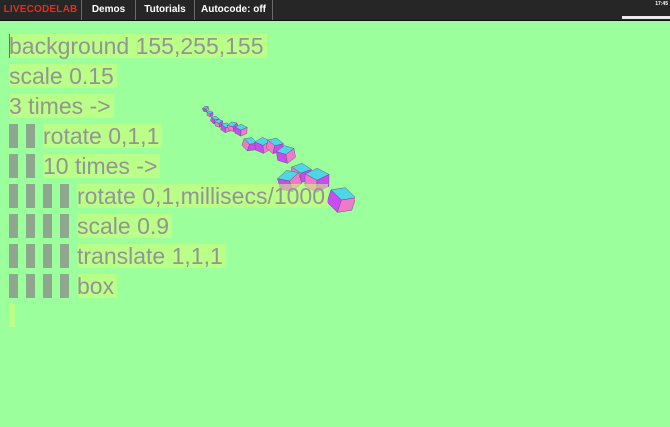  Describe the element at coordinates (125, 226) in the screenshot. I see `code-line-text: scale 0.9` at that location.